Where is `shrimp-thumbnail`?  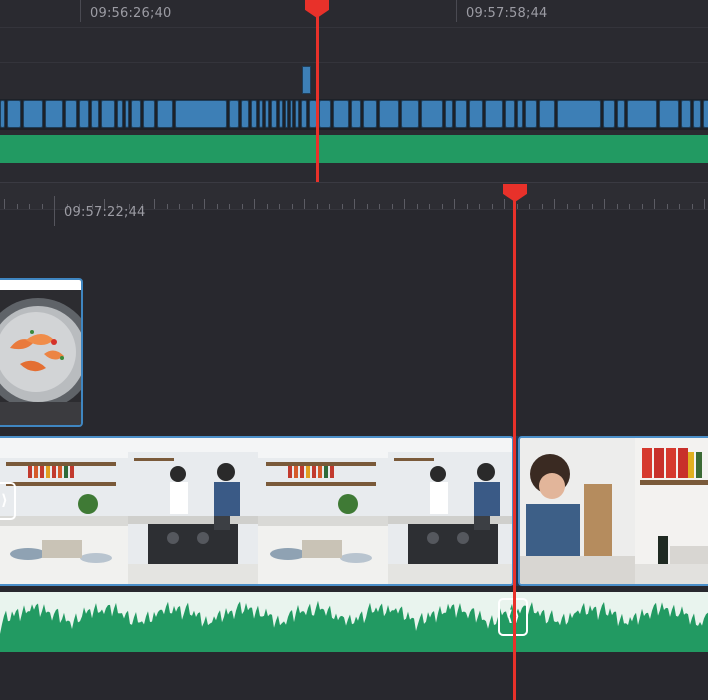 shrimp-thumbnail is located at coordinates (40, 352).